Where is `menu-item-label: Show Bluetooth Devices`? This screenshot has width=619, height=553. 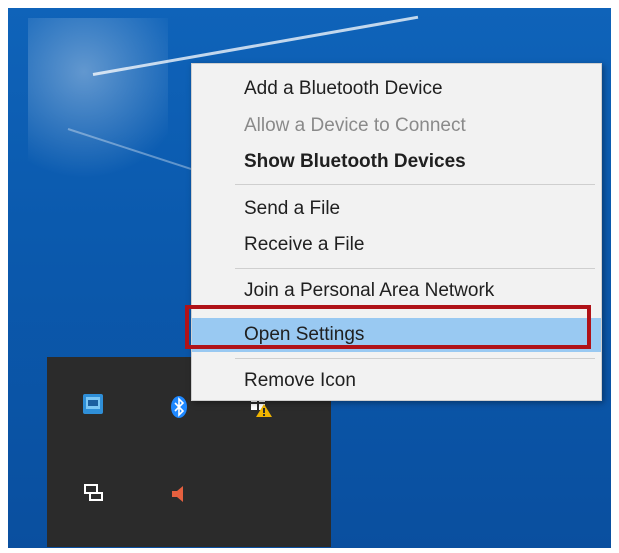
menu-item-label: Show Bluetooth Devices is located at coordinates (355, 161).